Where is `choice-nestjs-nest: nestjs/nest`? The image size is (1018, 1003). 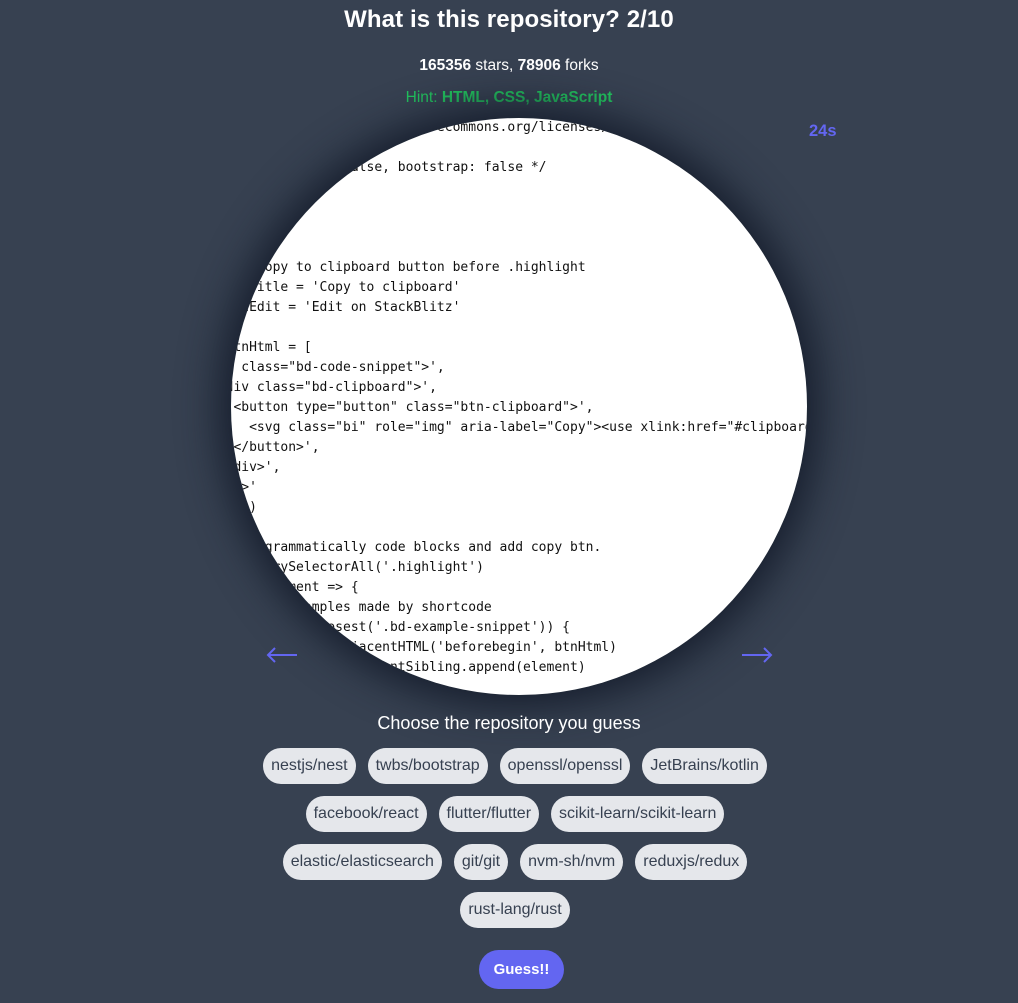
choice-nestjs-nest: nestjs/nest is located at coordinates (309, 766).